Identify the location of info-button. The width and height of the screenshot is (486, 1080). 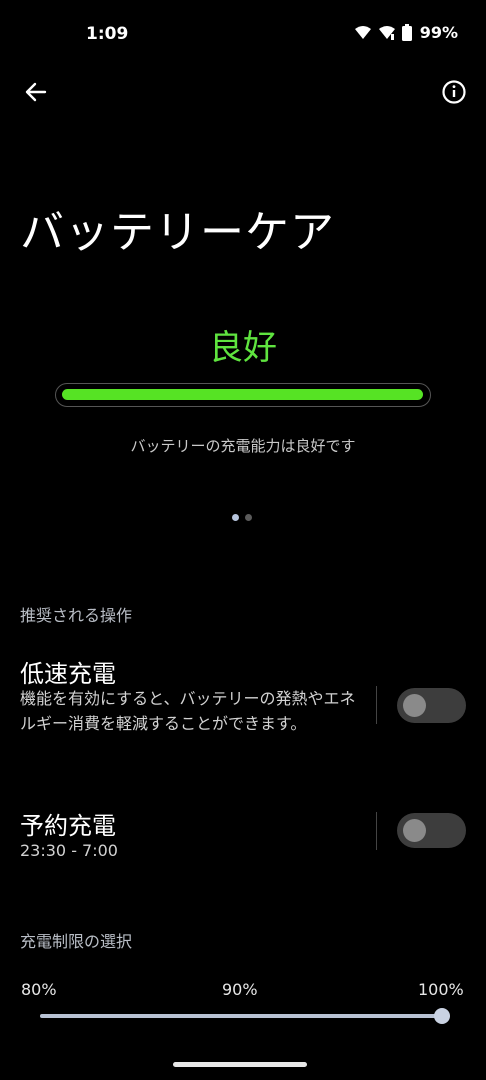
(454, 92).